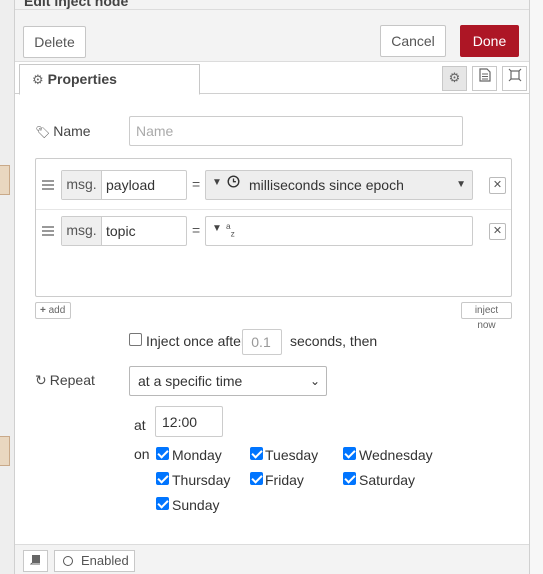 The width and height of the screenshot is (543, 574). What do you see at coordinates (82, 79) in the screenshot?
I see `tab-properties-label: Properties` at bounding box center [82, 79].